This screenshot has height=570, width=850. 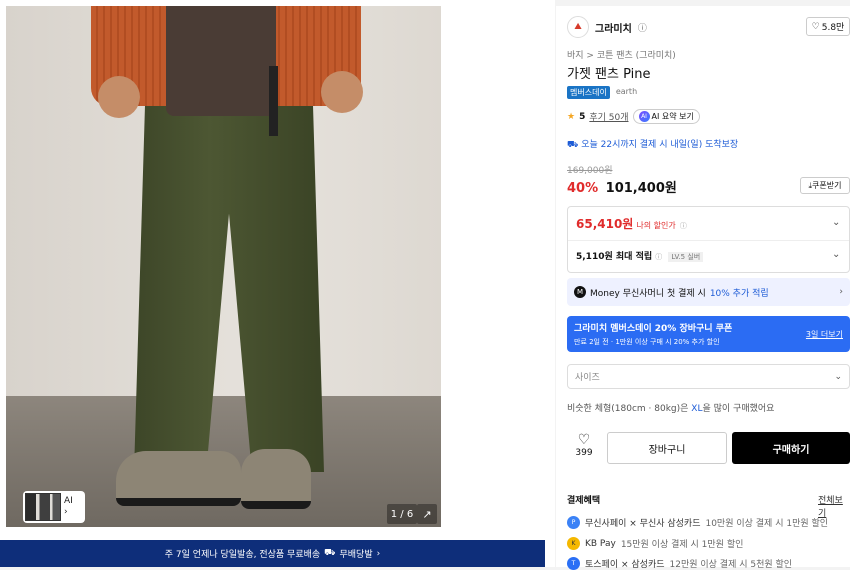 I want to click on size-select: 사이즈 ⌄, so click(x=708, y=376).